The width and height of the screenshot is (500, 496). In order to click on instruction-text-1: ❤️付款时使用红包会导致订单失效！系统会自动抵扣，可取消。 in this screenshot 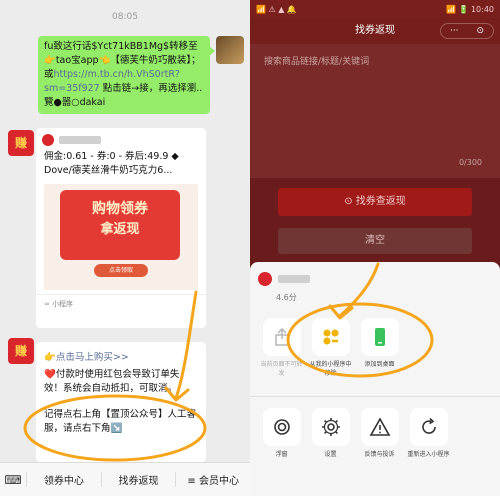, I will do `click(112, 381)`.